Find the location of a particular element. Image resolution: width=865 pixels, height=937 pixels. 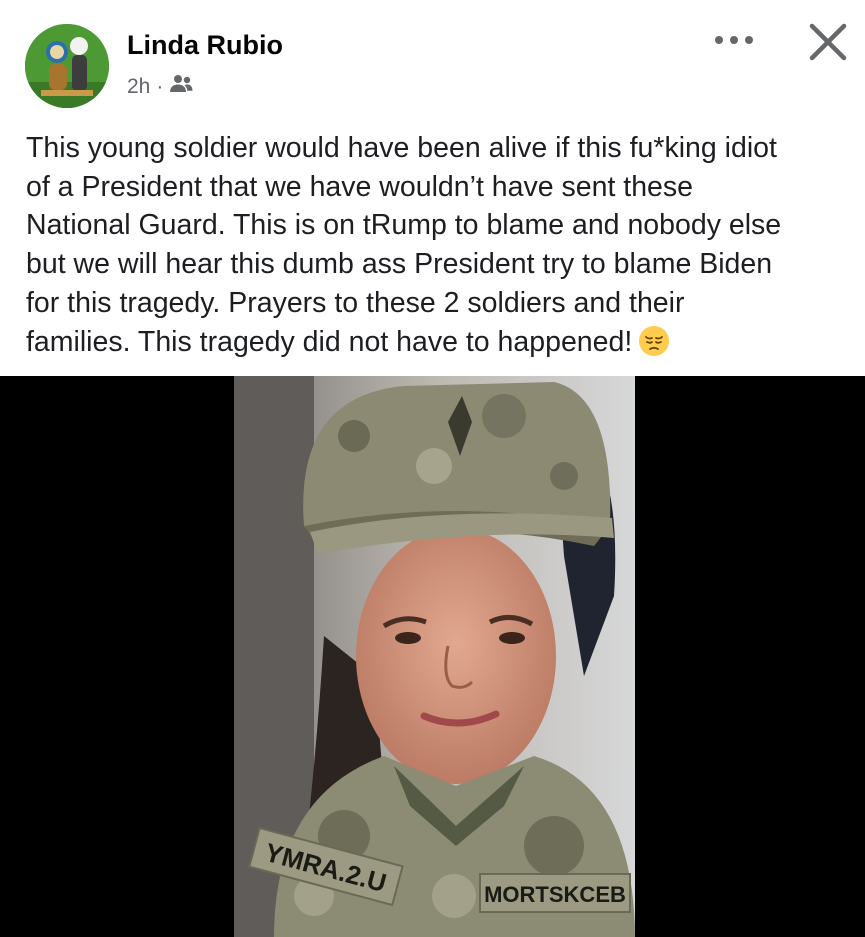

name-tape-right: MORTSKCEB is located at coordinates (555, 894).